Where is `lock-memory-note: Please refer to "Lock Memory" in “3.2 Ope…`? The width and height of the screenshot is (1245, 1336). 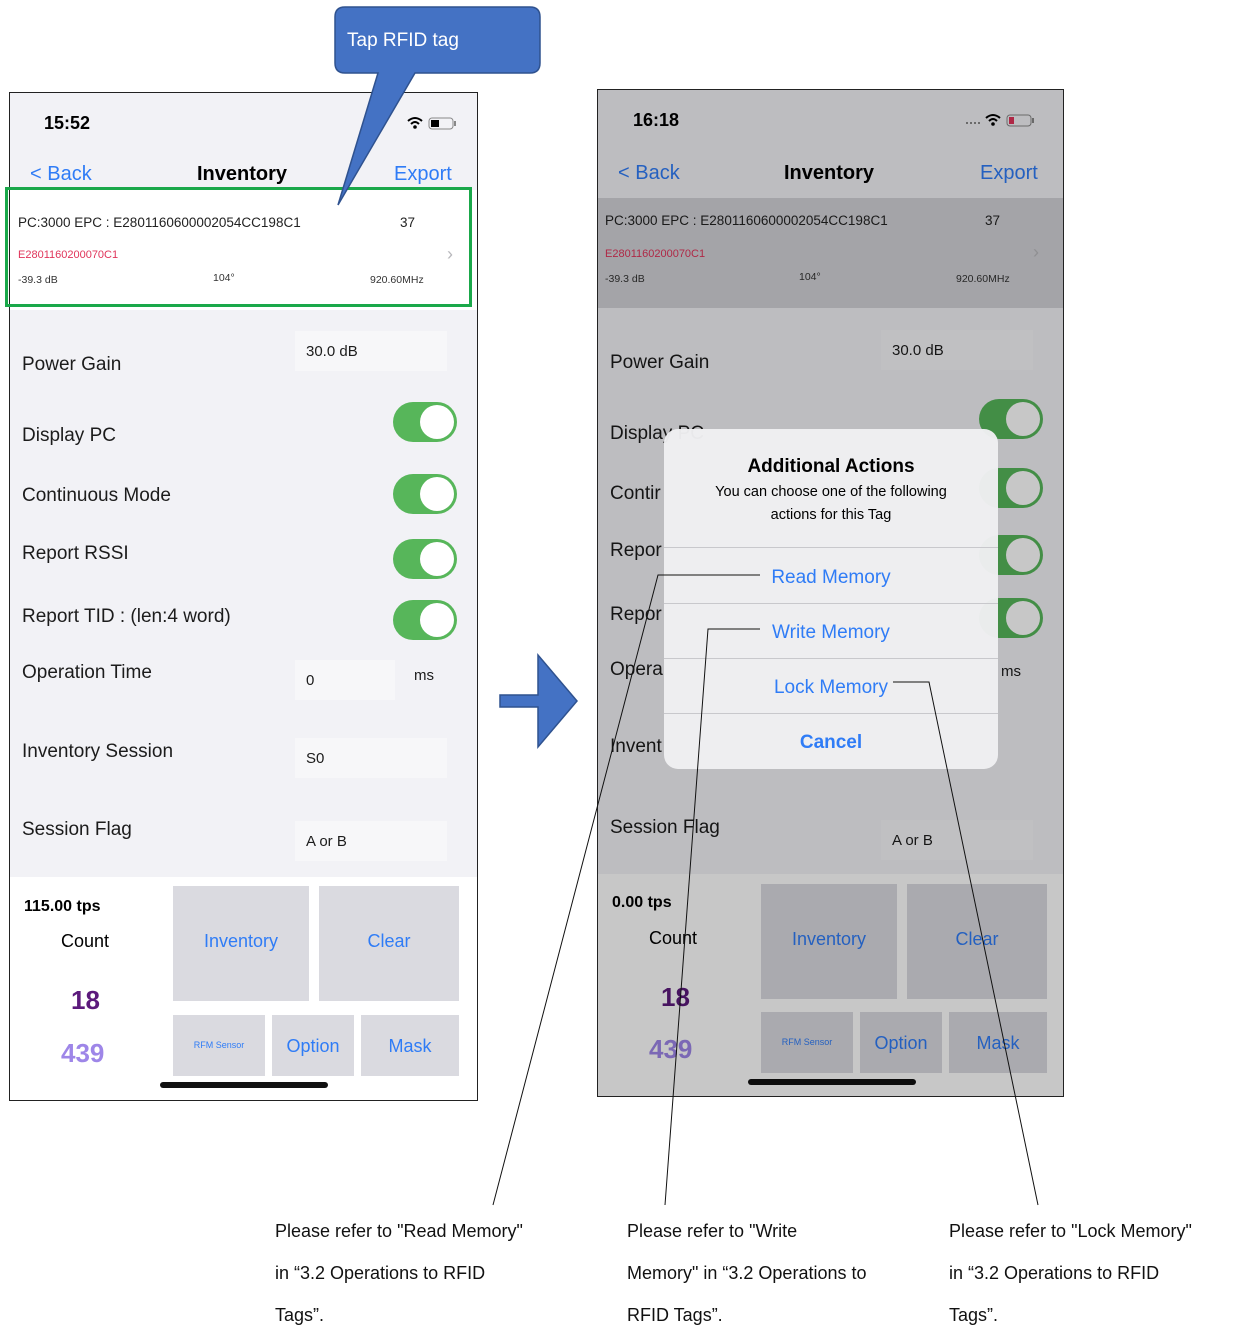 lock-memory-note: Please refer to "Lock Memory" in “3.2 Ope… is located at coordinates (1070, 1273).